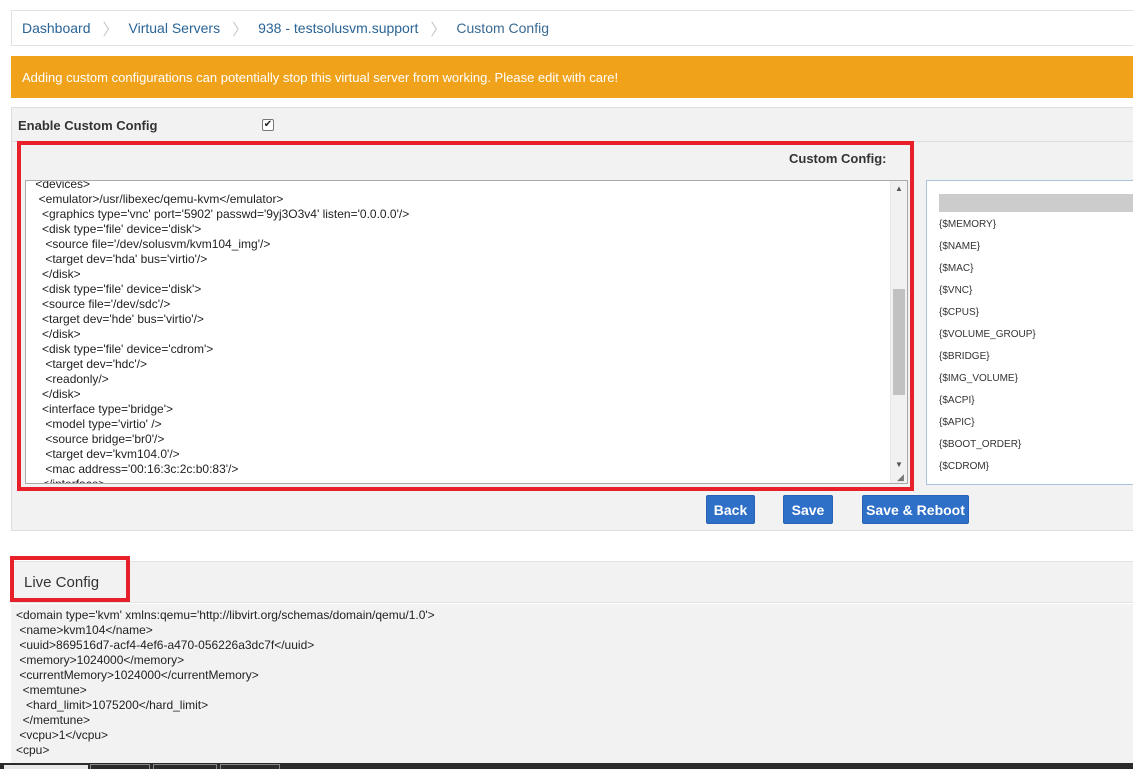 This screenshot has height=769, width=1133. What do you see at coordinates (964, 356) in the screenshot?
I see `variable-item: {$BRIDGE}` at bounding box center [964, 356].